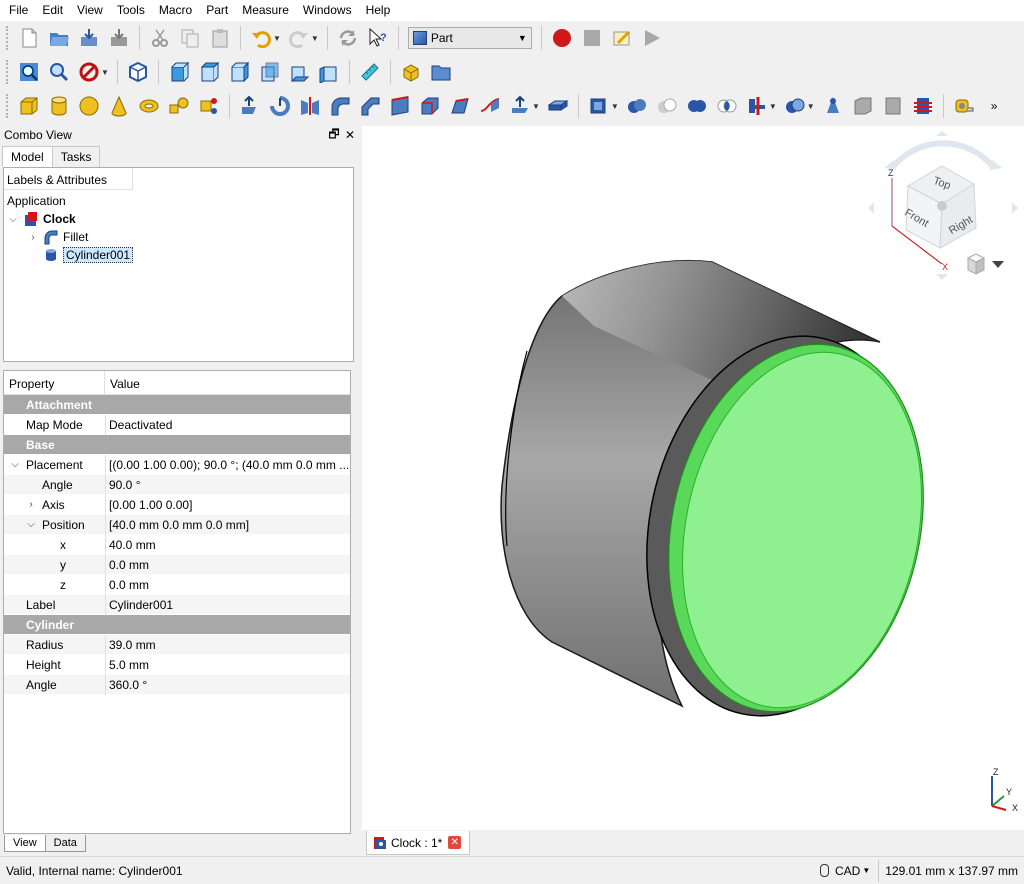 This screenshot has width=1024, height=884. Describe the element at coordinates (119, 106) in the screenshot. I see `cone-button` at that location.